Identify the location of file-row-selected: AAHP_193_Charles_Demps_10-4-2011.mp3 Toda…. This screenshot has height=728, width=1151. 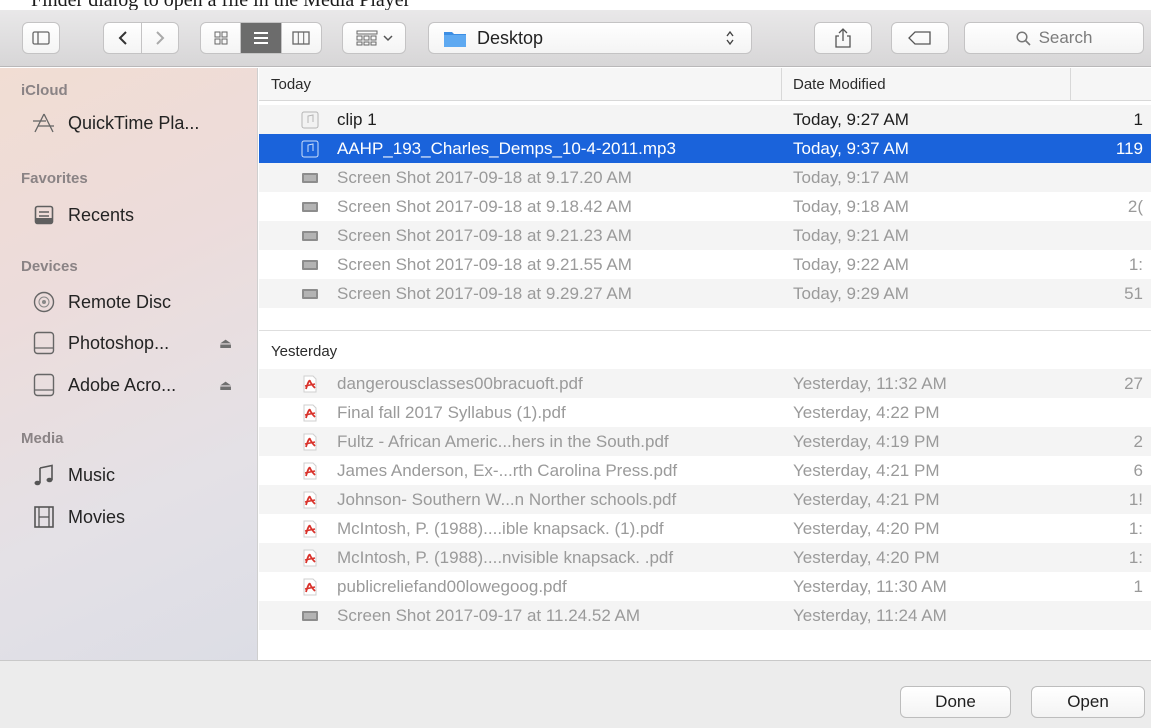
(705, 148).